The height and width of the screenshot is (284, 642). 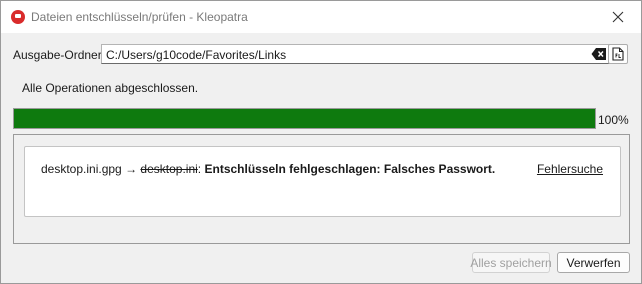 I want to click on progress-percent-label: 100%, so click(x=613, y=120).